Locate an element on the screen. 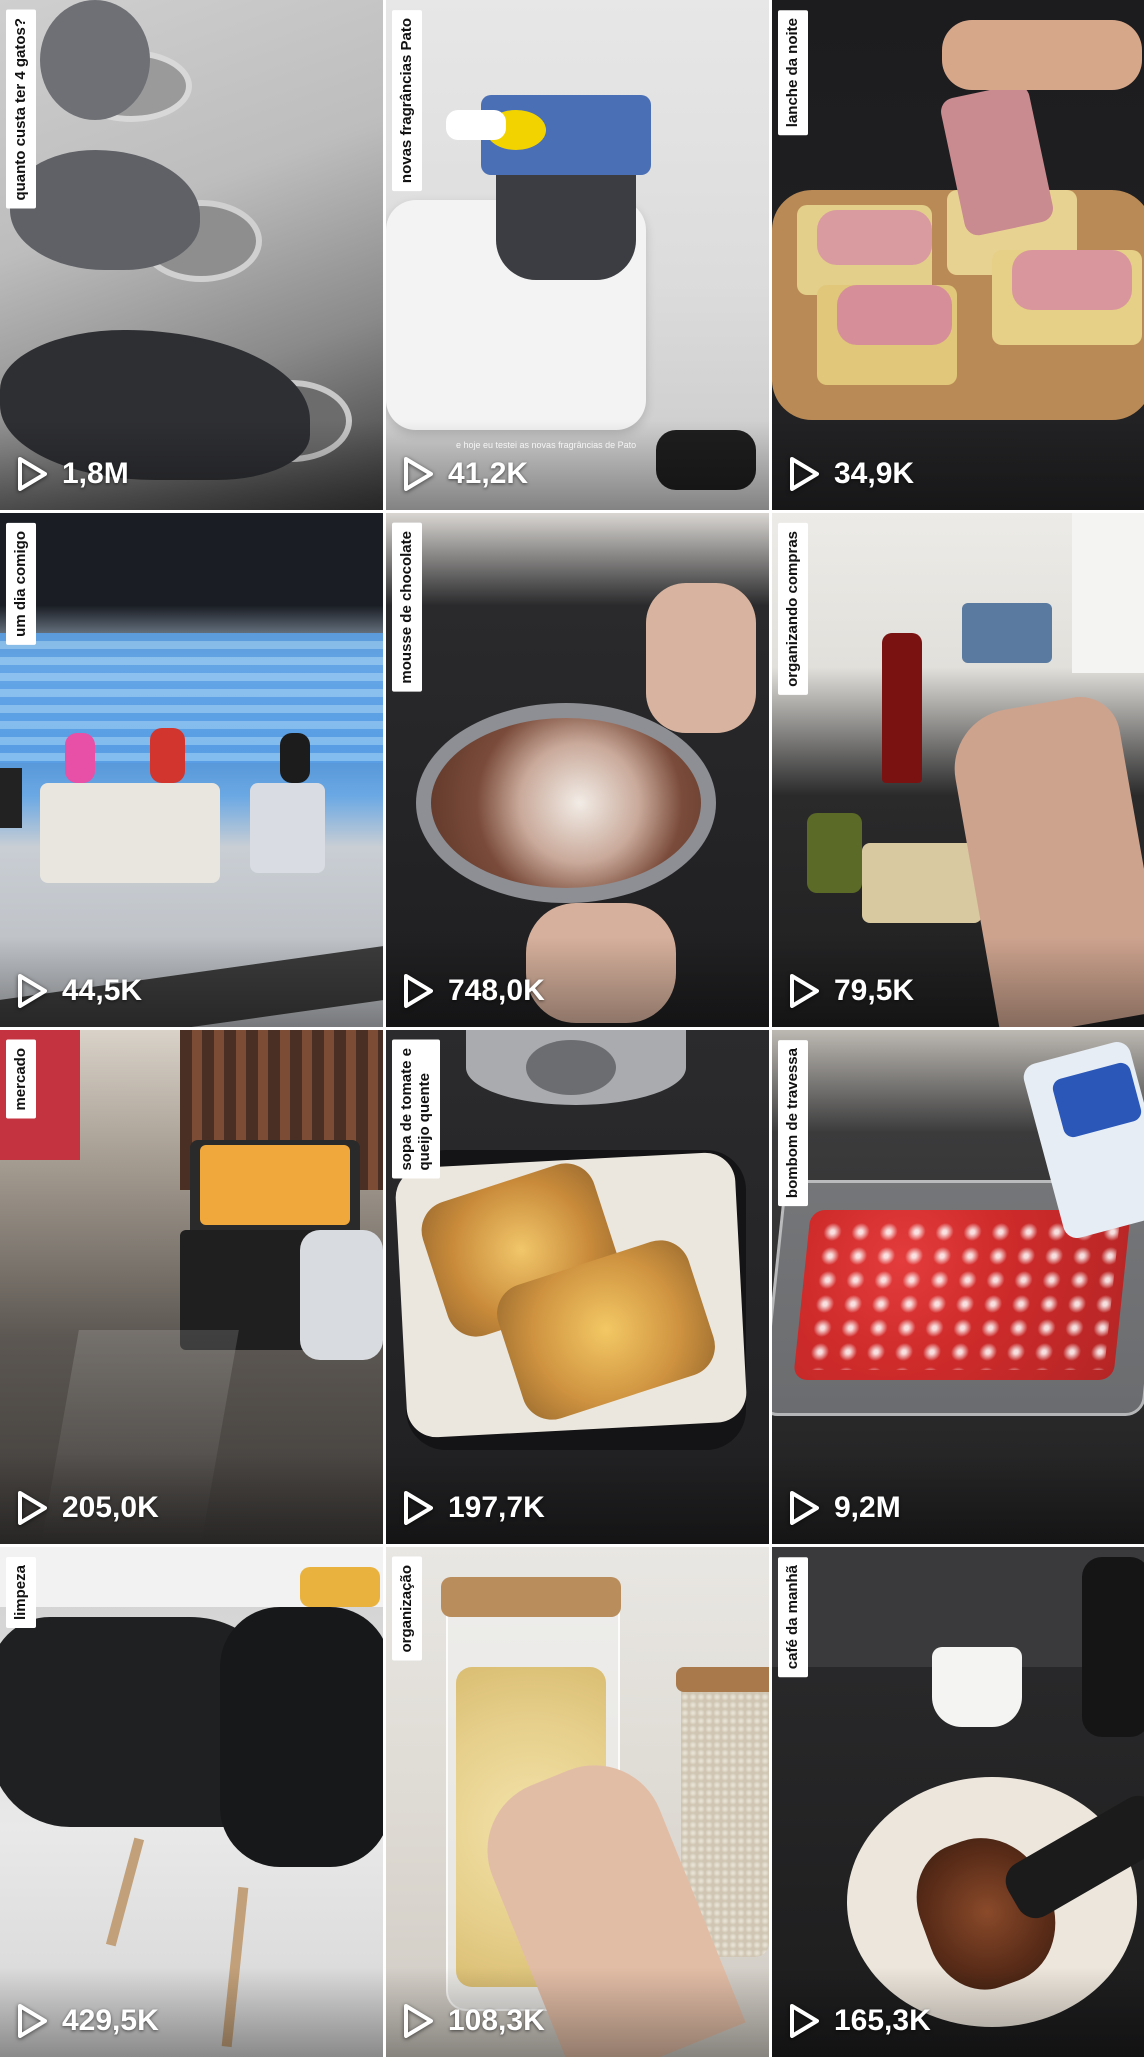  video-title: mercado is located at coordinates (21, 1079).